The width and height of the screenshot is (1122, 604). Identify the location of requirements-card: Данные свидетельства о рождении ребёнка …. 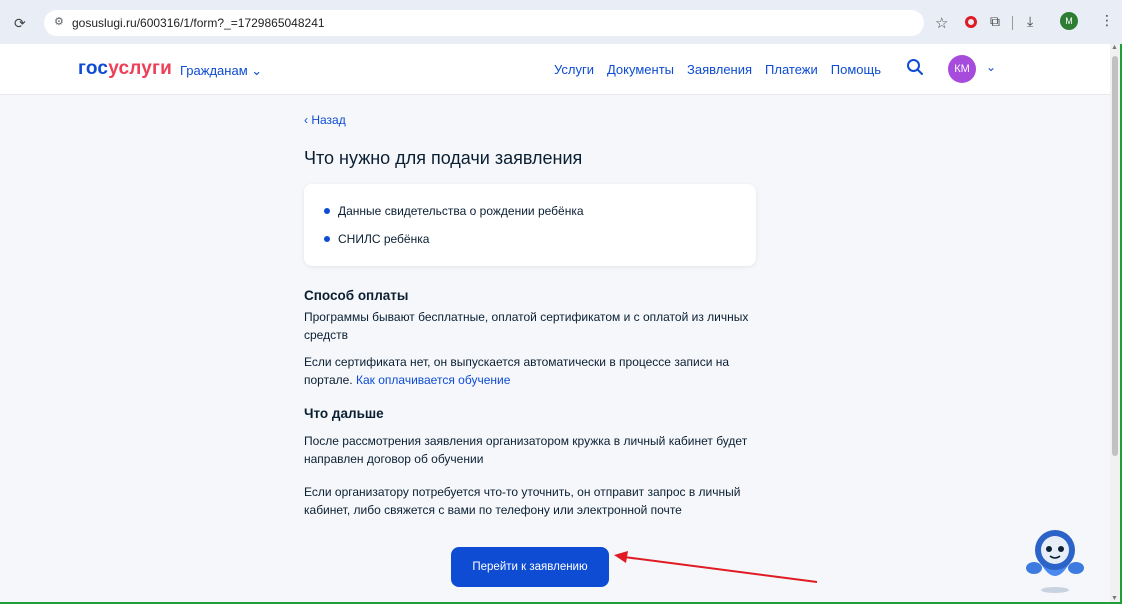
(530, 225).